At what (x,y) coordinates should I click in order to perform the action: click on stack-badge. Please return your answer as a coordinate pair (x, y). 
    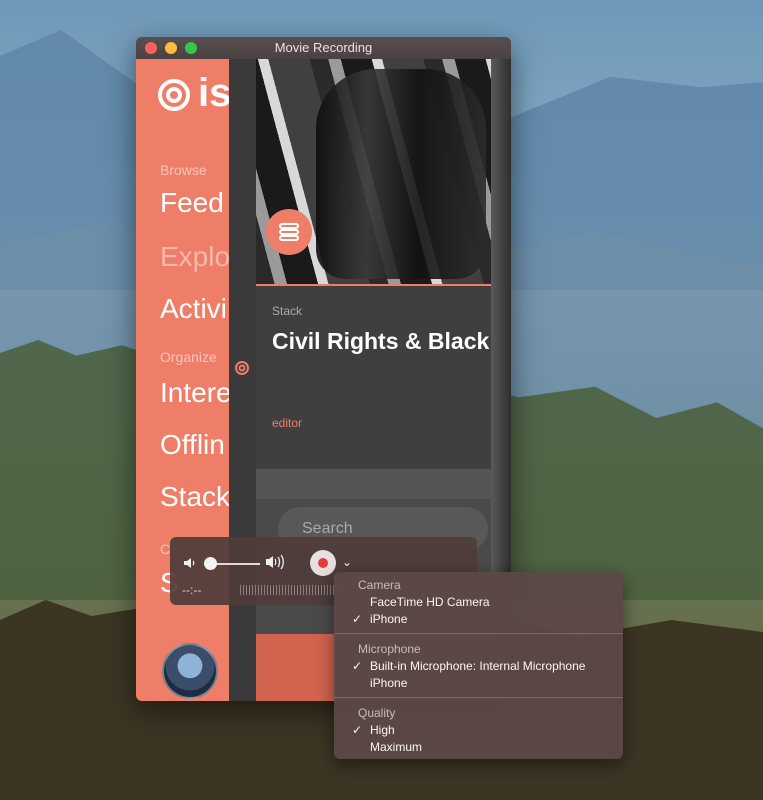
    Looking at the image, I should click on (289, 232).